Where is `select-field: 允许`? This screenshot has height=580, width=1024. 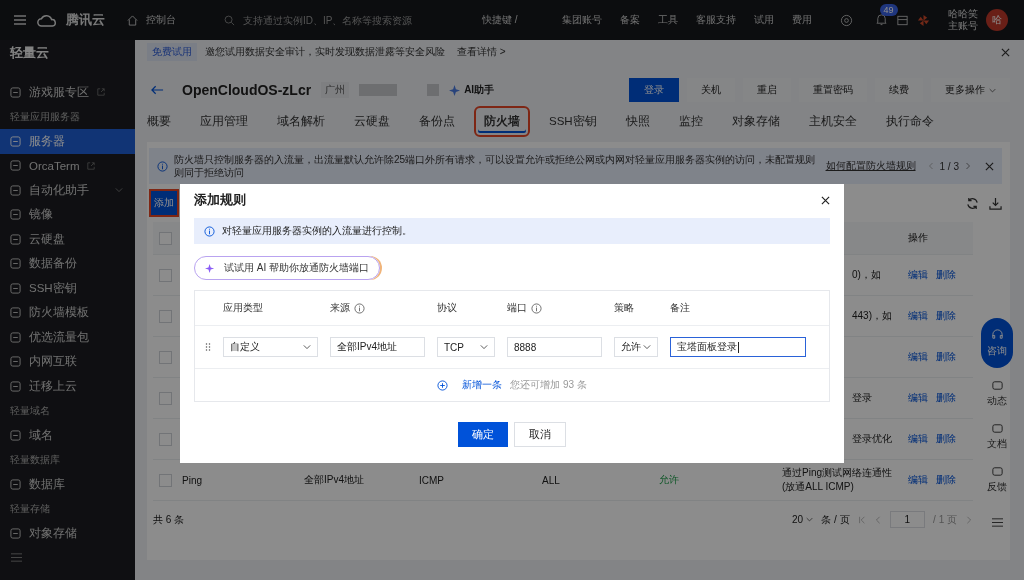
select-field: 允许 is located at coordinates (636, 347).